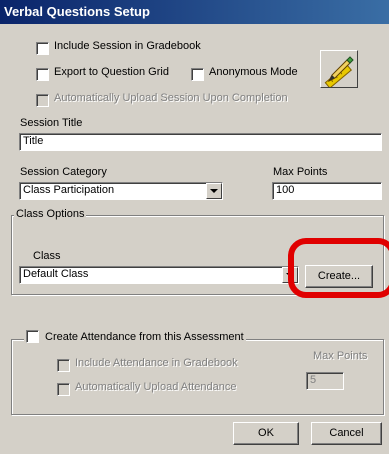 This screenshot has width=389, height=454. What do you see at coordinates (50, 214) in the screenshot?
I see `class-options-title: Class Options` at bounding box center [50, 214].